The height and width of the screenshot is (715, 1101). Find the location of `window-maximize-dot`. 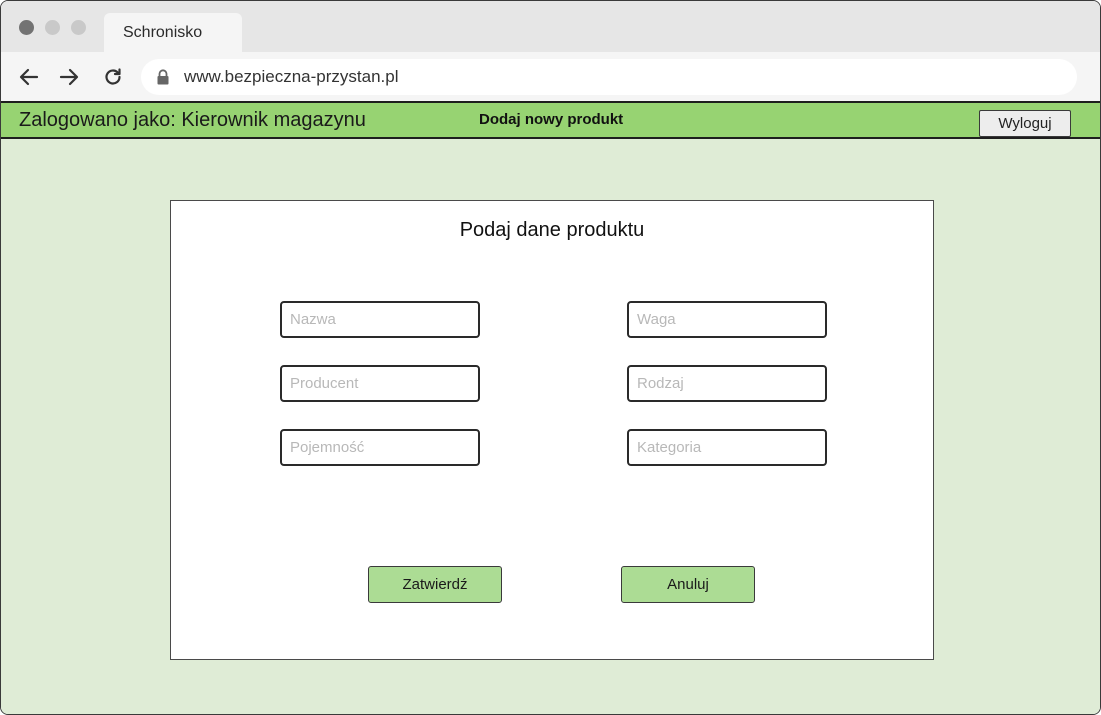

window-maximize-dot is located at coordinates (78, 27).